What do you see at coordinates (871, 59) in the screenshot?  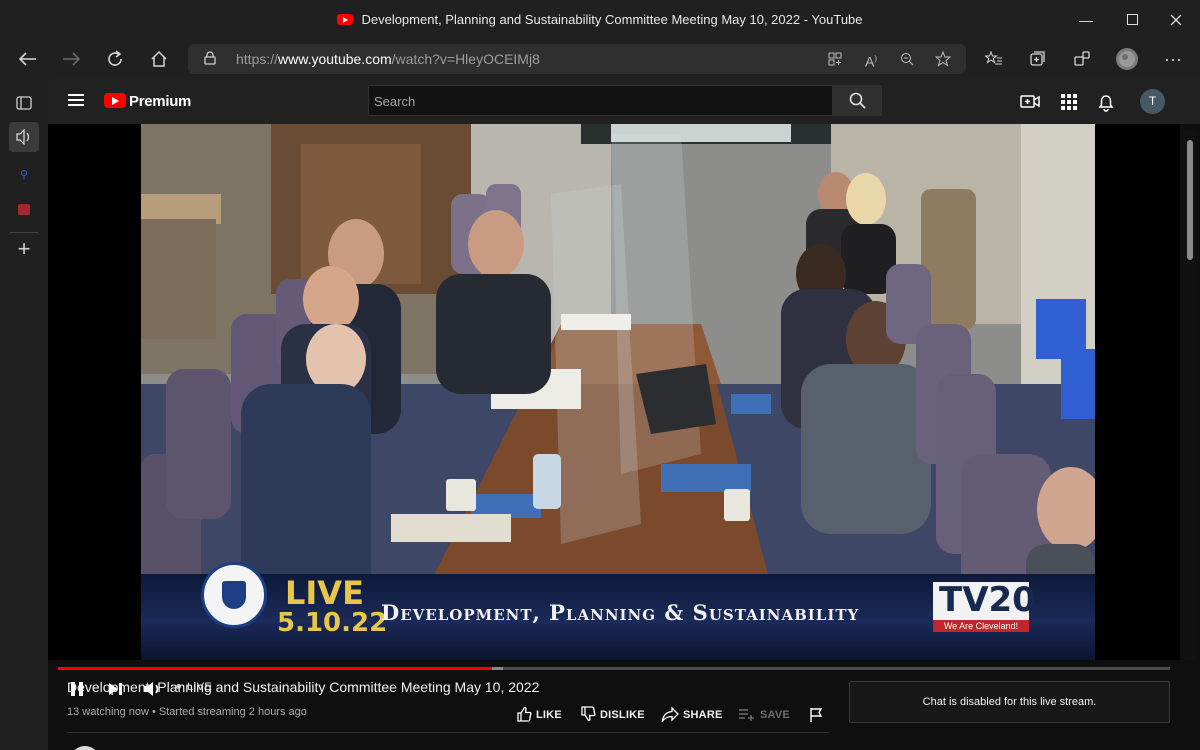 I see `read-aloud-icon: A)` at bounding box center [871, 59].